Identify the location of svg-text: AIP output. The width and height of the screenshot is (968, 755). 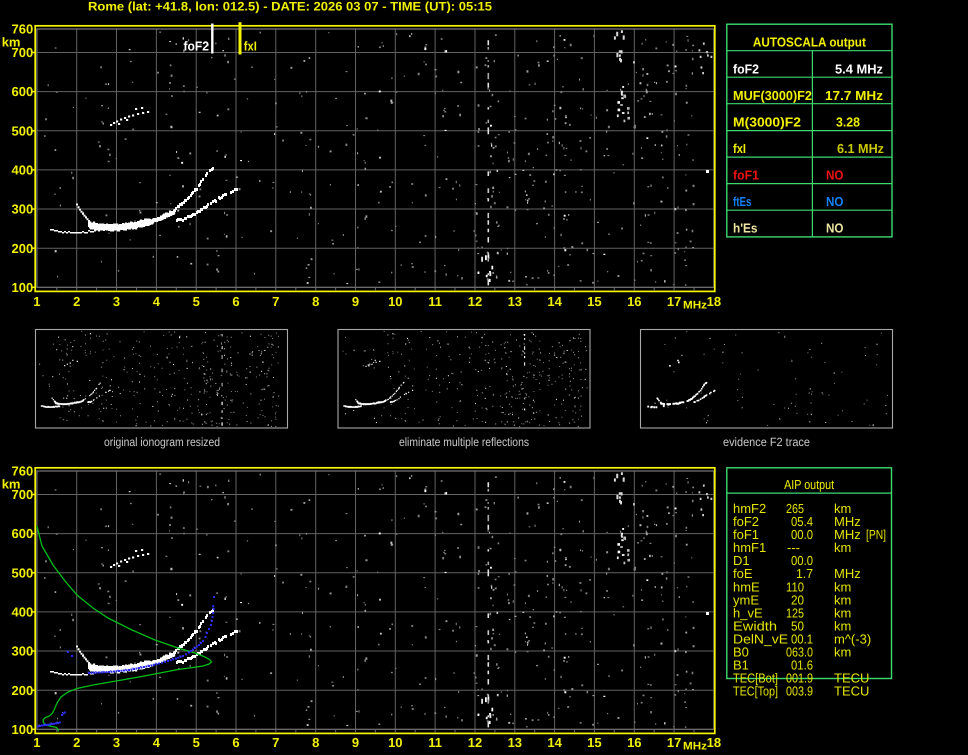
(809, 484).